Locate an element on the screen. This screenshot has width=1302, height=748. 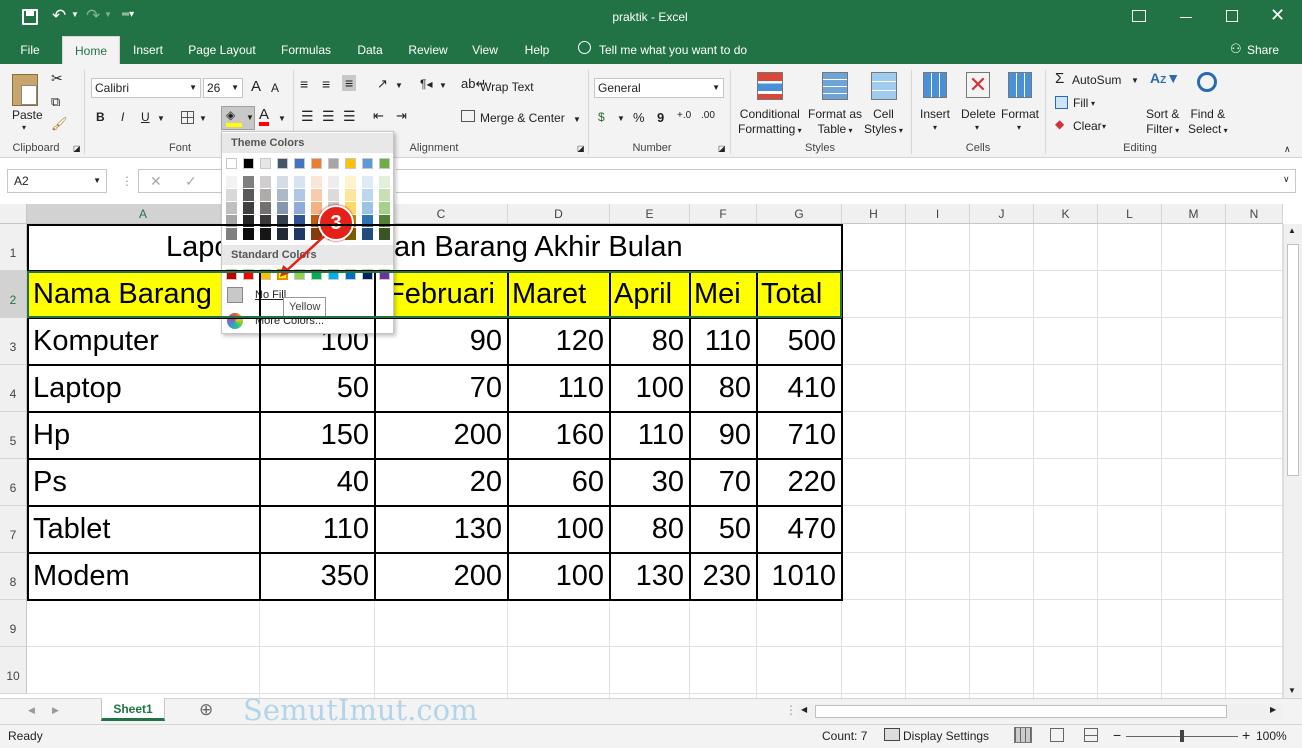
close-icon: ✕ is located at coordinates (1277, 15).